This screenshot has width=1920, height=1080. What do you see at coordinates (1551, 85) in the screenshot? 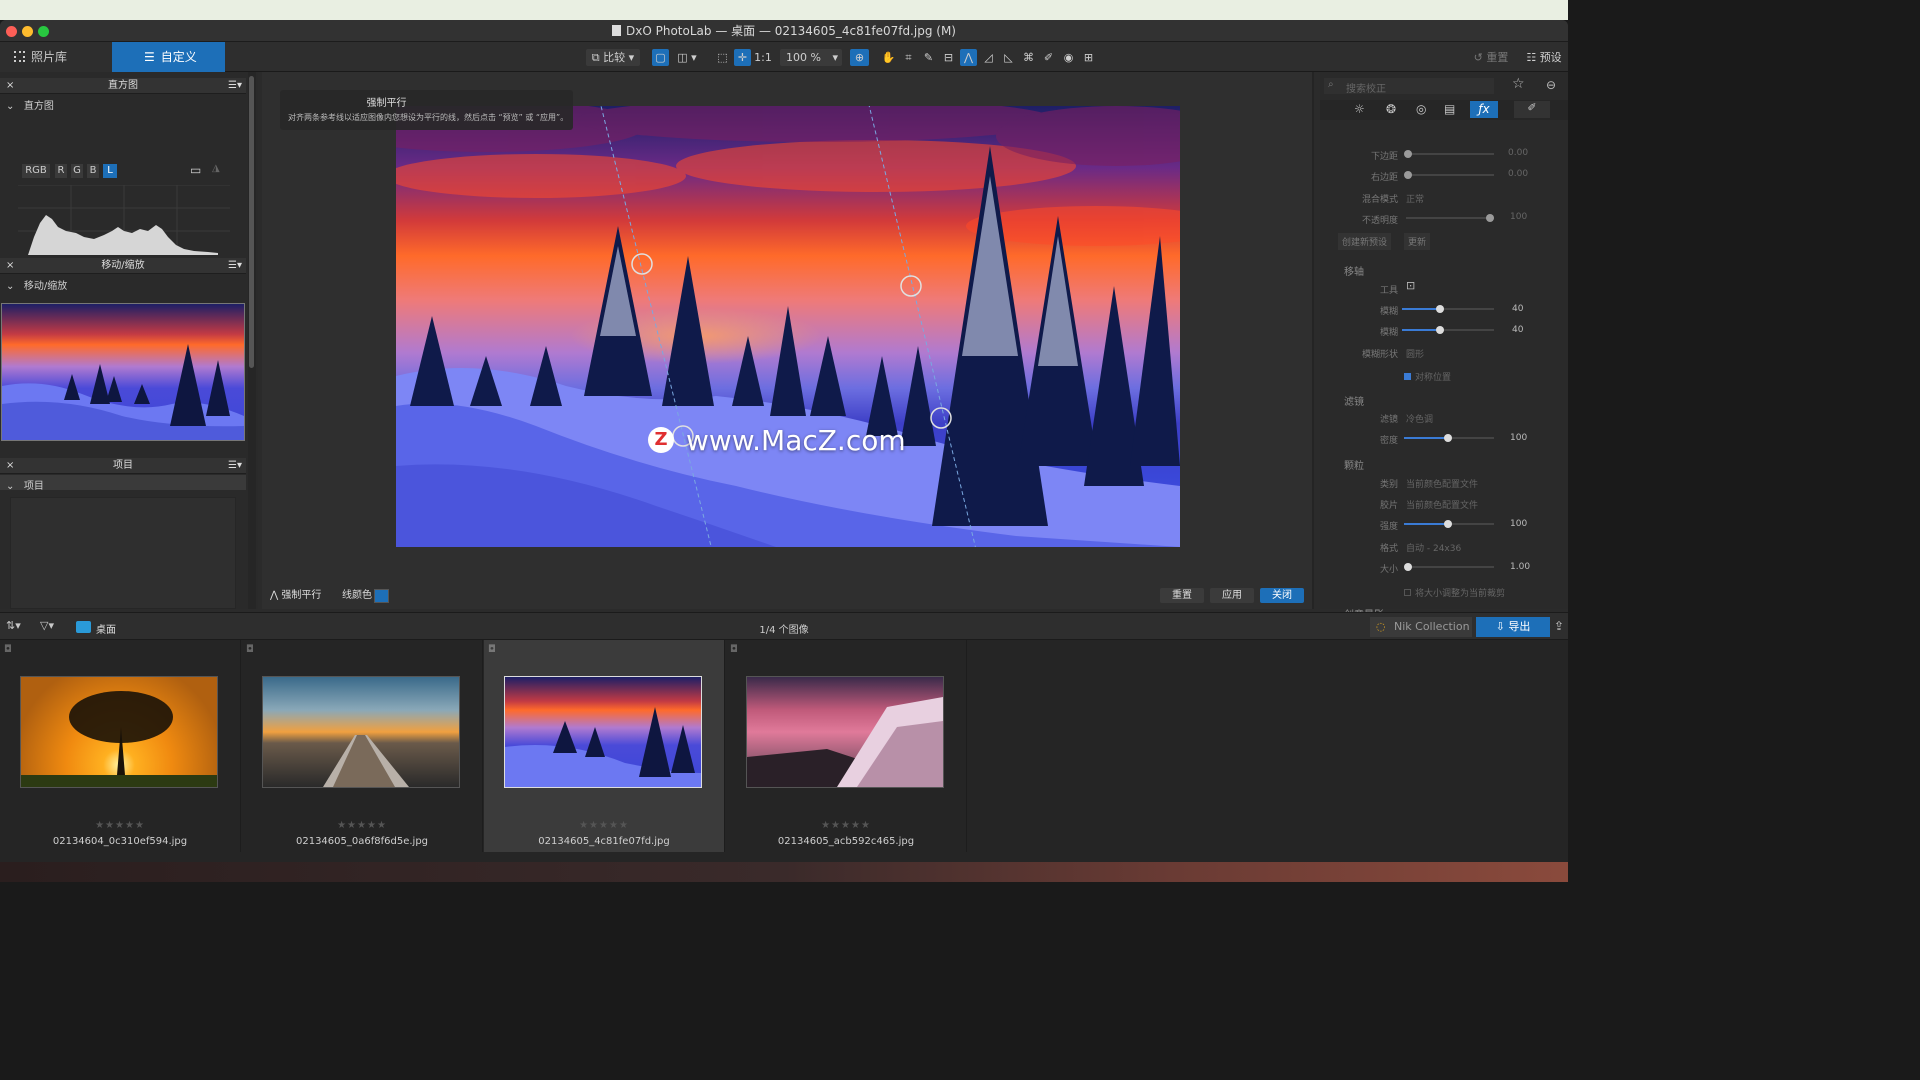
I see `toggle-icon: ⊖` at bounding box center [1551, 85].